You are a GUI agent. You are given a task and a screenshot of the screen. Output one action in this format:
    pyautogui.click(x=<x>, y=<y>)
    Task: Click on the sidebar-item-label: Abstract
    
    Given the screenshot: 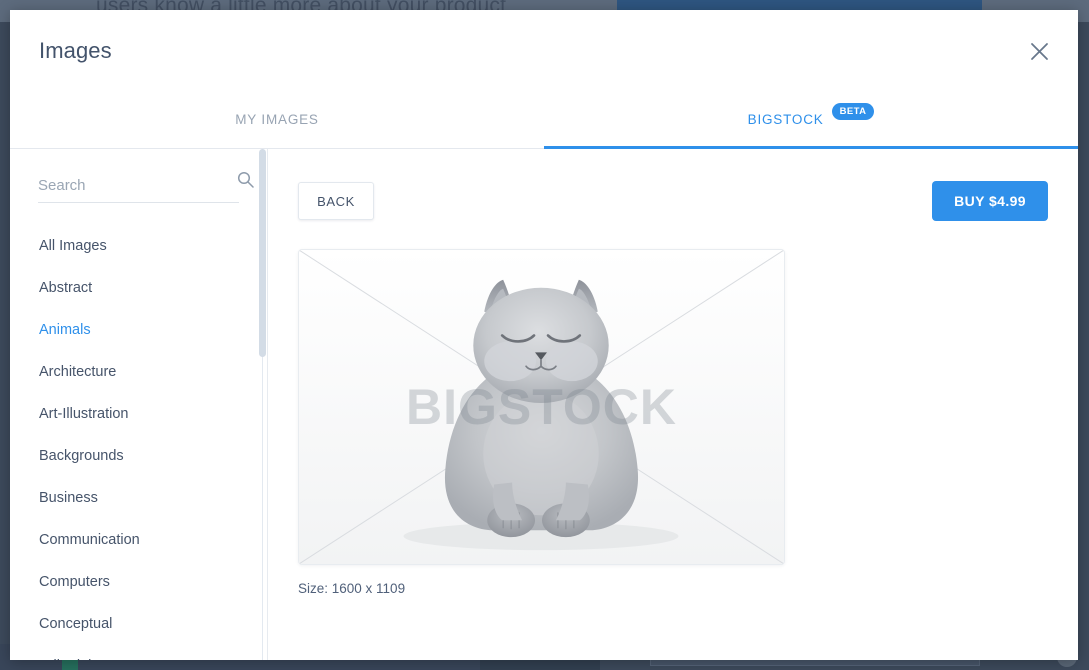 What is the action you would take?
    pyautogui.click(x=66, y=288)
    